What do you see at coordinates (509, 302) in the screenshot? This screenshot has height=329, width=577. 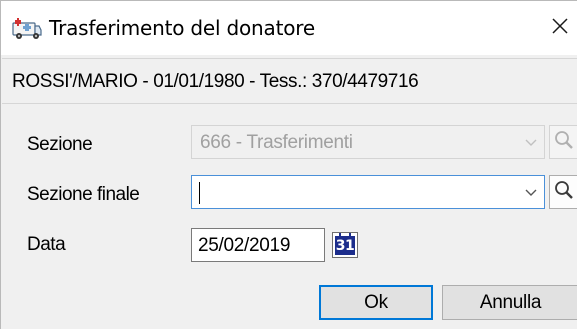 I see `cancel-button: Annulla` at bounding box center [509, 302].